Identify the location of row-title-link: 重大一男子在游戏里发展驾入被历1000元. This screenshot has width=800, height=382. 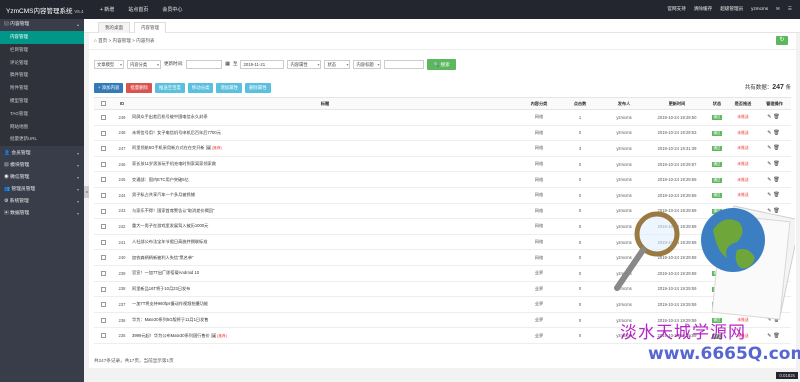
(170, 225).